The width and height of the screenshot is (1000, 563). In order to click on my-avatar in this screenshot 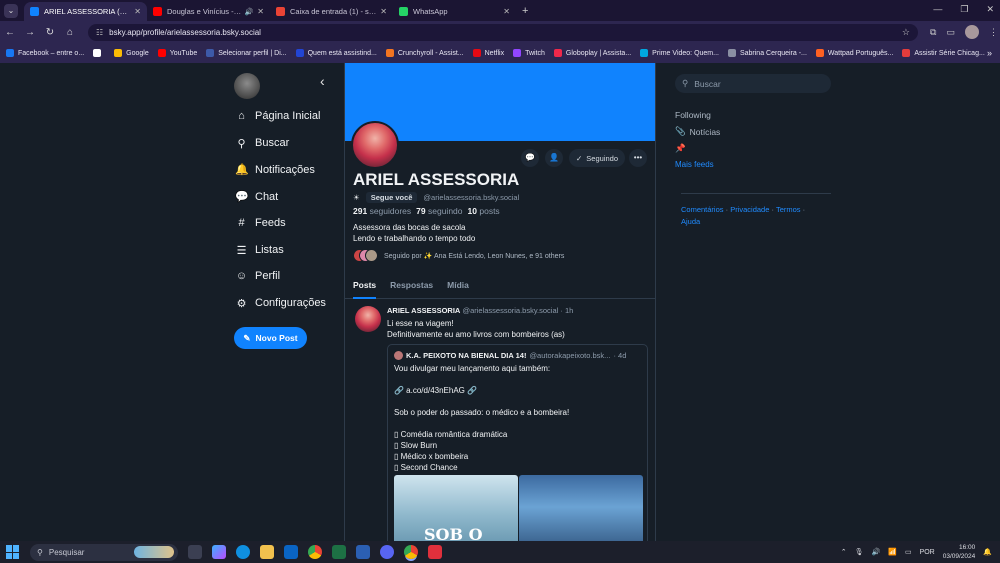, I will do `click(247, 86)`.